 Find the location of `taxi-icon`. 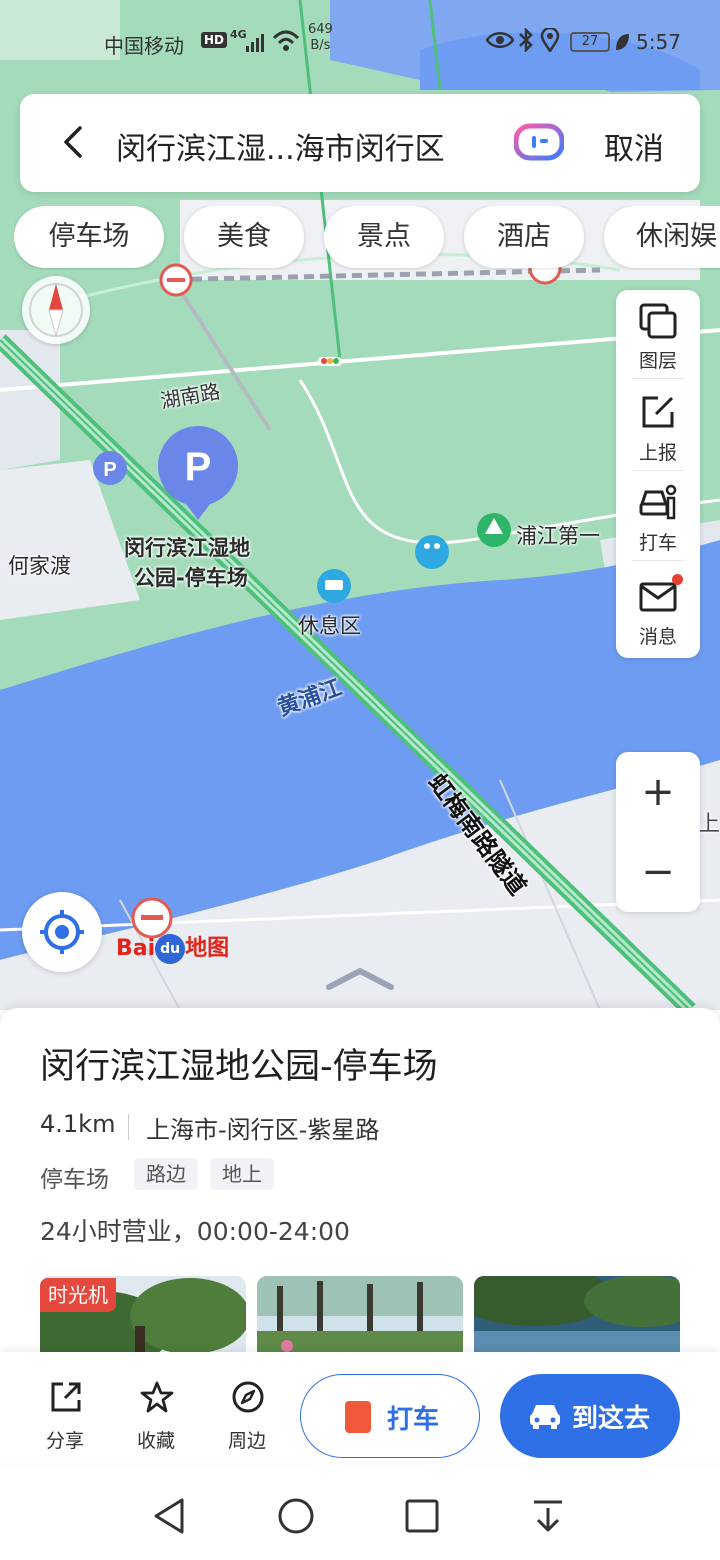

taxi-icon is located at coordinates (658, 502).